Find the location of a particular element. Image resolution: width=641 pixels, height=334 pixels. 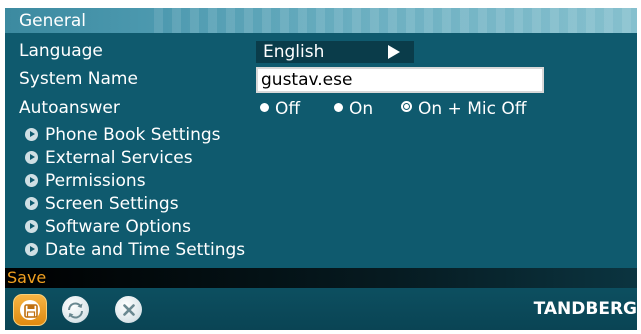

floppy-disk-icon is located at coordinates (31, 311).